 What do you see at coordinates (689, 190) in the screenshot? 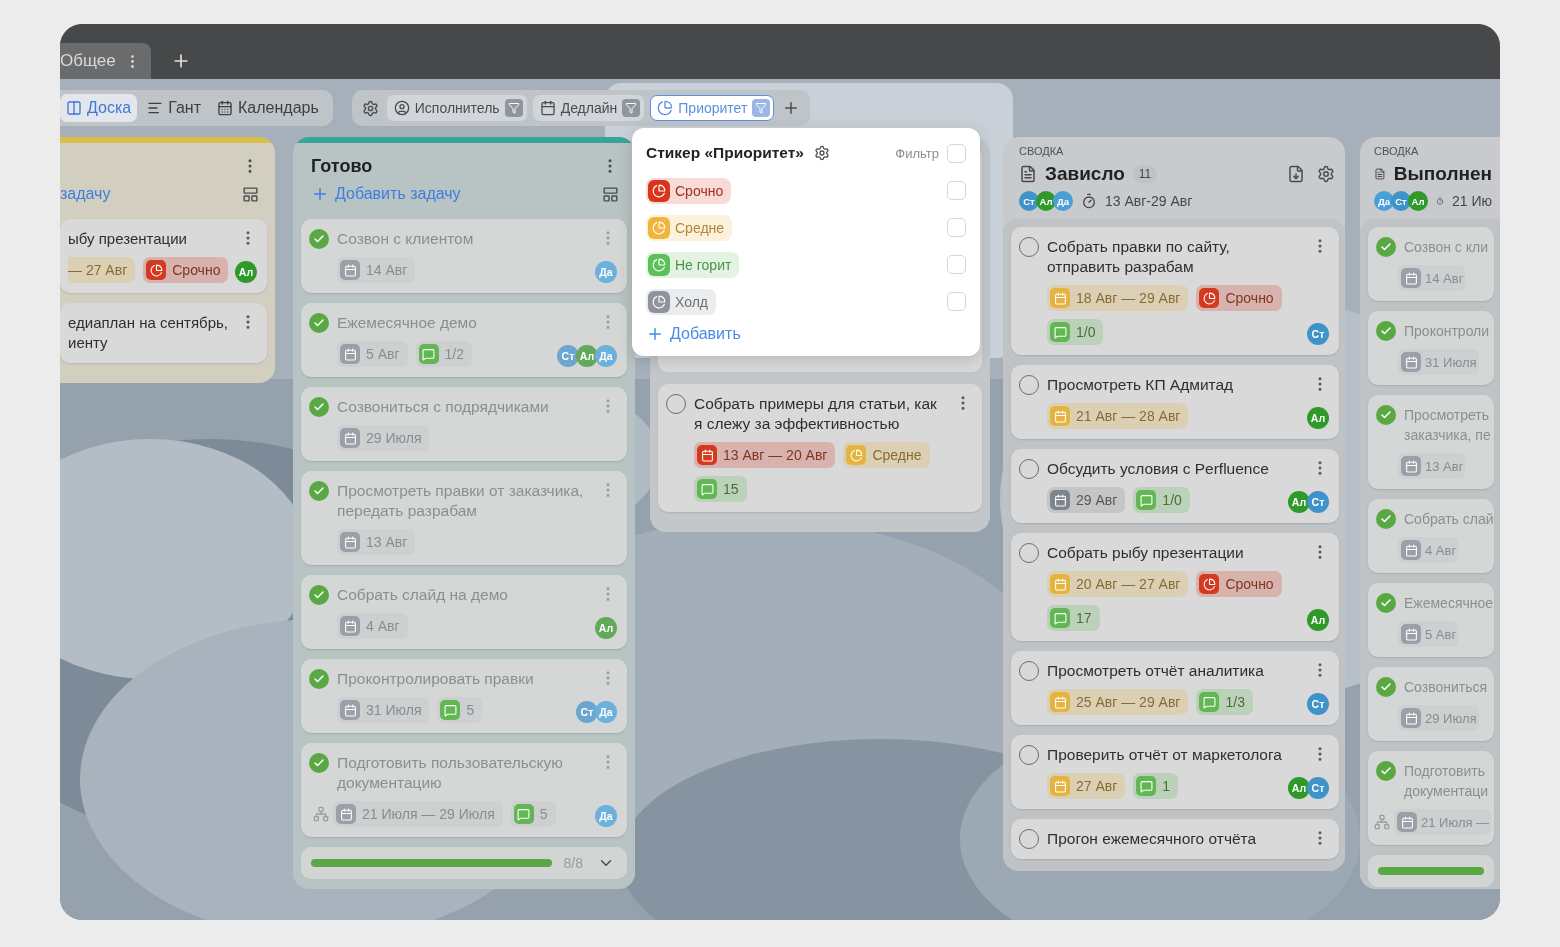
I see `priority-sticker: Срочно` at bounding box center [689, 190].